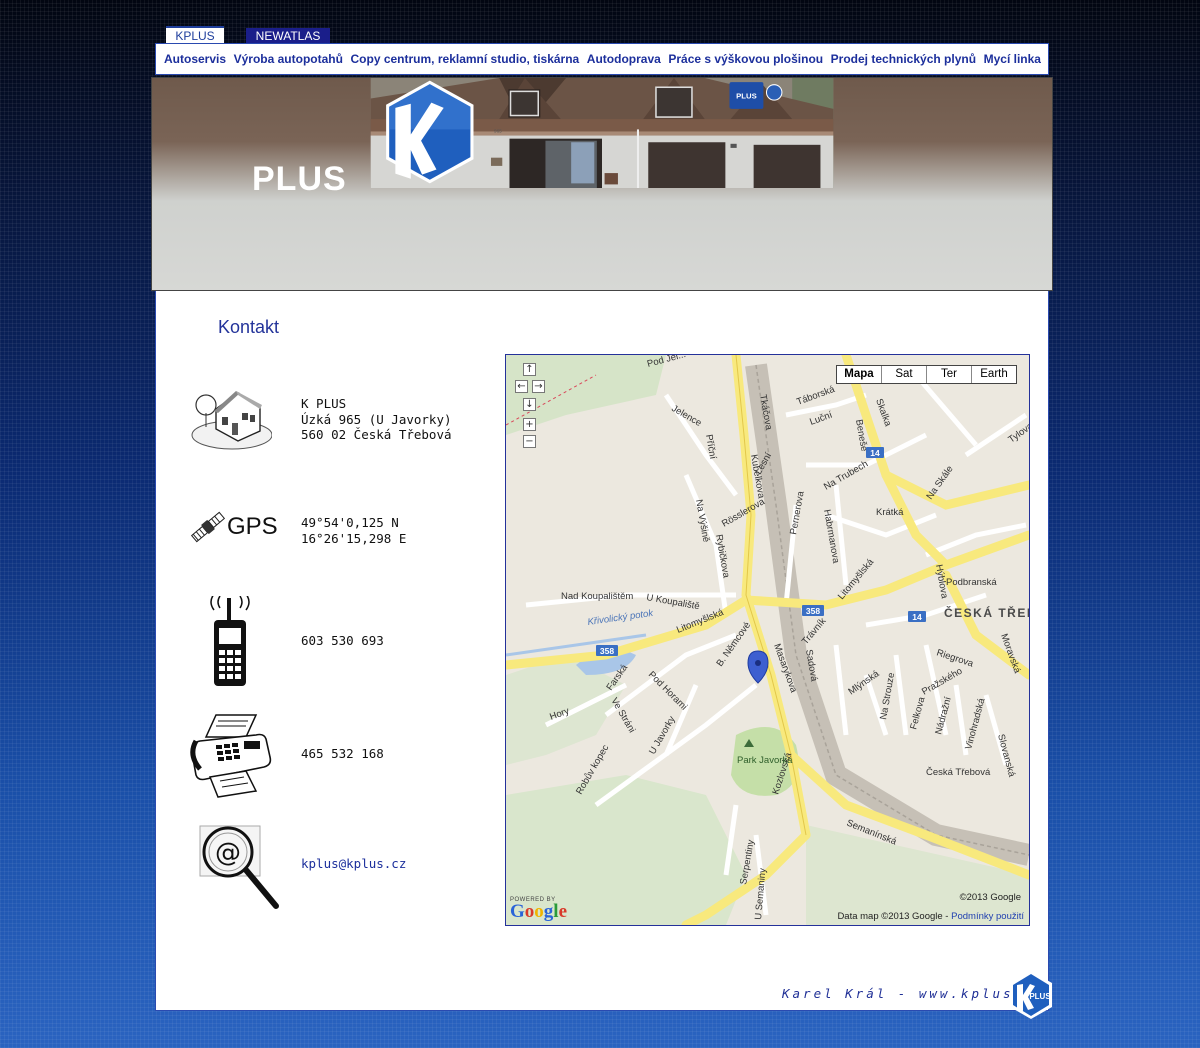 This screenshot has height=1048, width=1200. Describe the element at coordinates (529, 404) in the screenshot. I see `pan-down-icon: ↓` at that location.